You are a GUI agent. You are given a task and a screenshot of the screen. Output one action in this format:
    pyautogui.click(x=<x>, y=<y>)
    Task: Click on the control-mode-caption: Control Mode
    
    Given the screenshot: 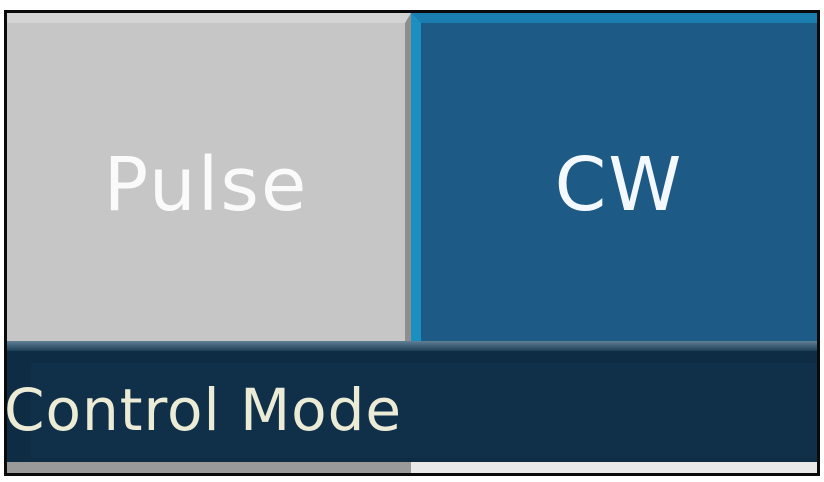 What is the action you would take?
    pyautogui.click(x=203, y=410)
    